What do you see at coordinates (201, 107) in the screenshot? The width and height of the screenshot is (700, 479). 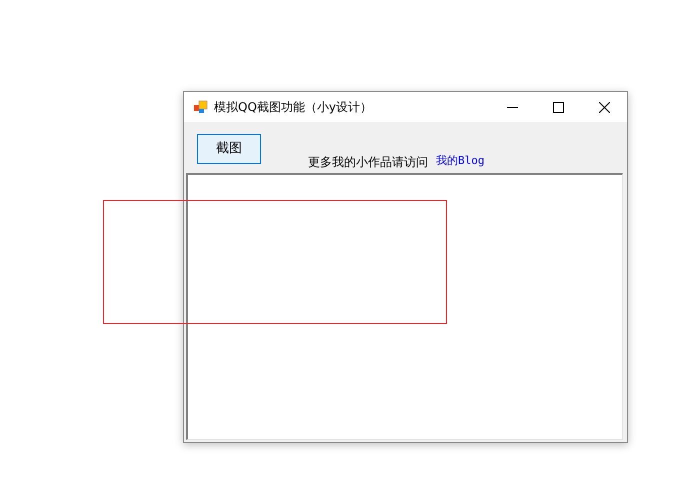 I see `app-icon` at bounding box center [201, 107].